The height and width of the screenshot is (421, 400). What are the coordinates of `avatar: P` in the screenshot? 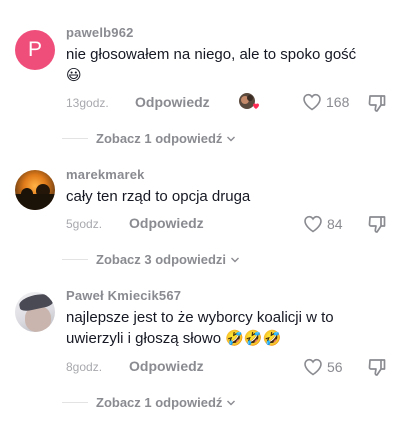 It's located at (35, 50).